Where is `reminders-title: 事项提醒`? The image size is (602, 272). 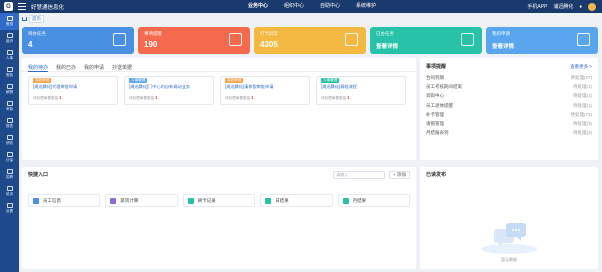 reminders-title: 事项提醒 is located at coordinates (436, 67).